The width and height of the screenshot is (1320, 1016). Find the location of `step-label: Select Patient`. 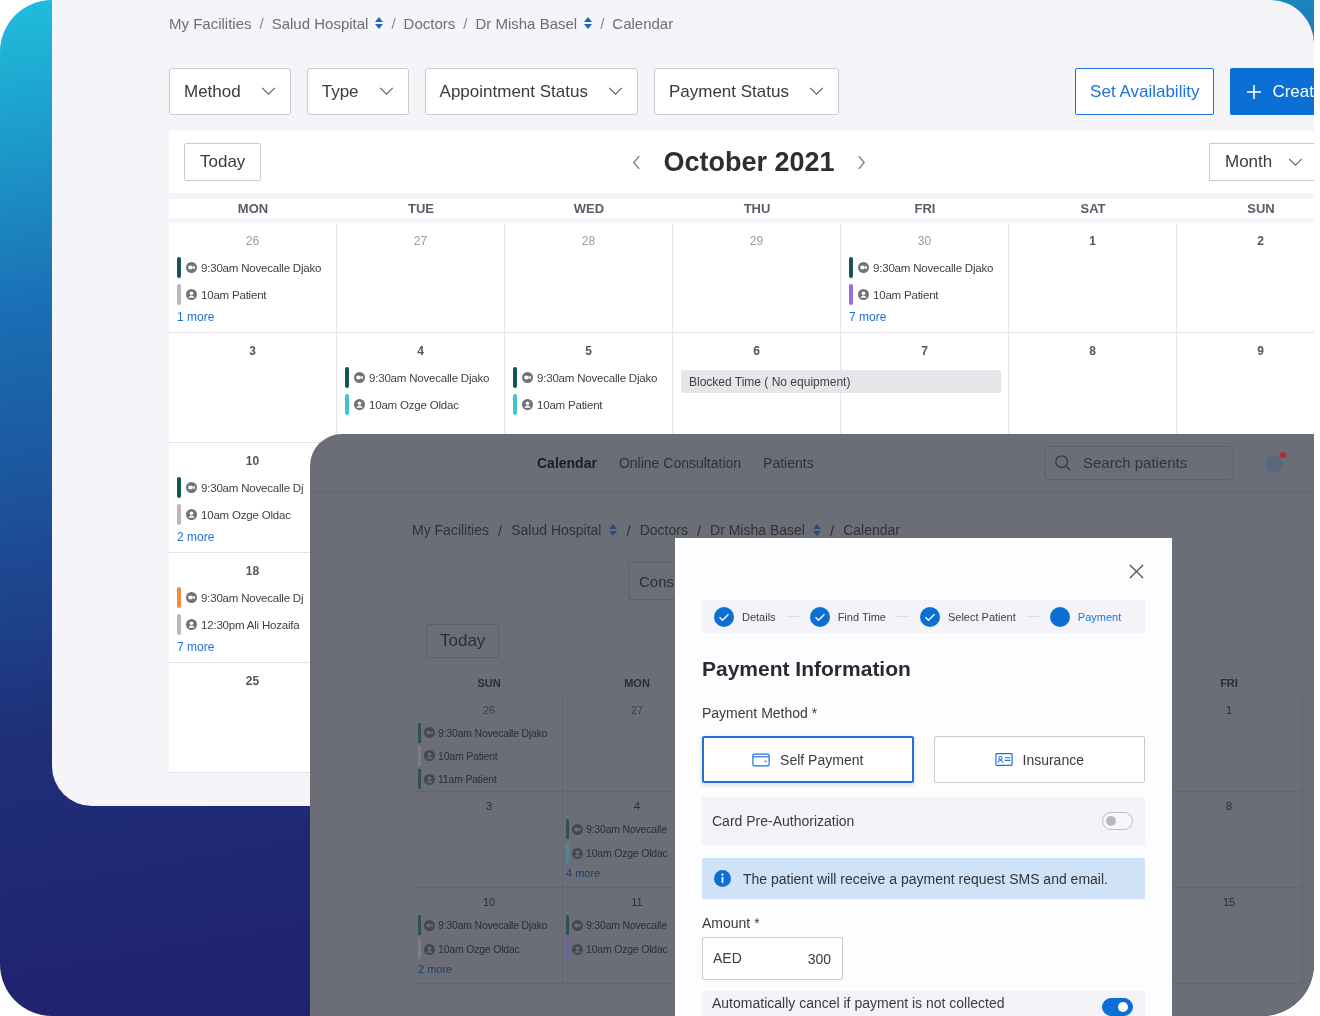

step-label: Select Patient is located at coordinates (981, 616).